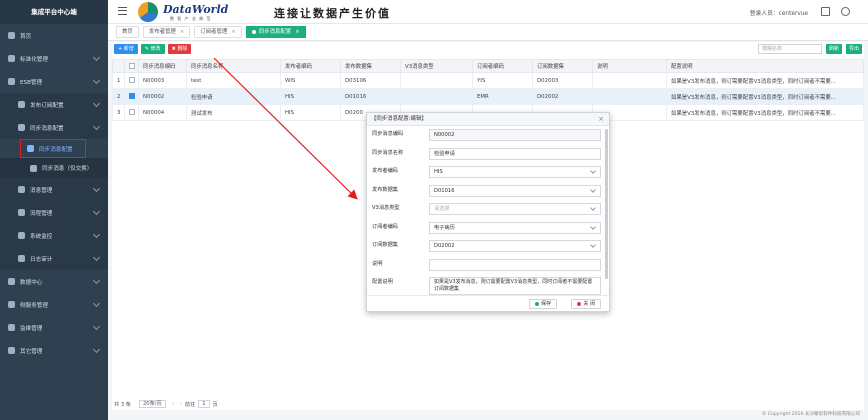  Describe the element at coordinates (515, 227) in the screenshot. I see `subscriber-select: 电子病历` at that location.